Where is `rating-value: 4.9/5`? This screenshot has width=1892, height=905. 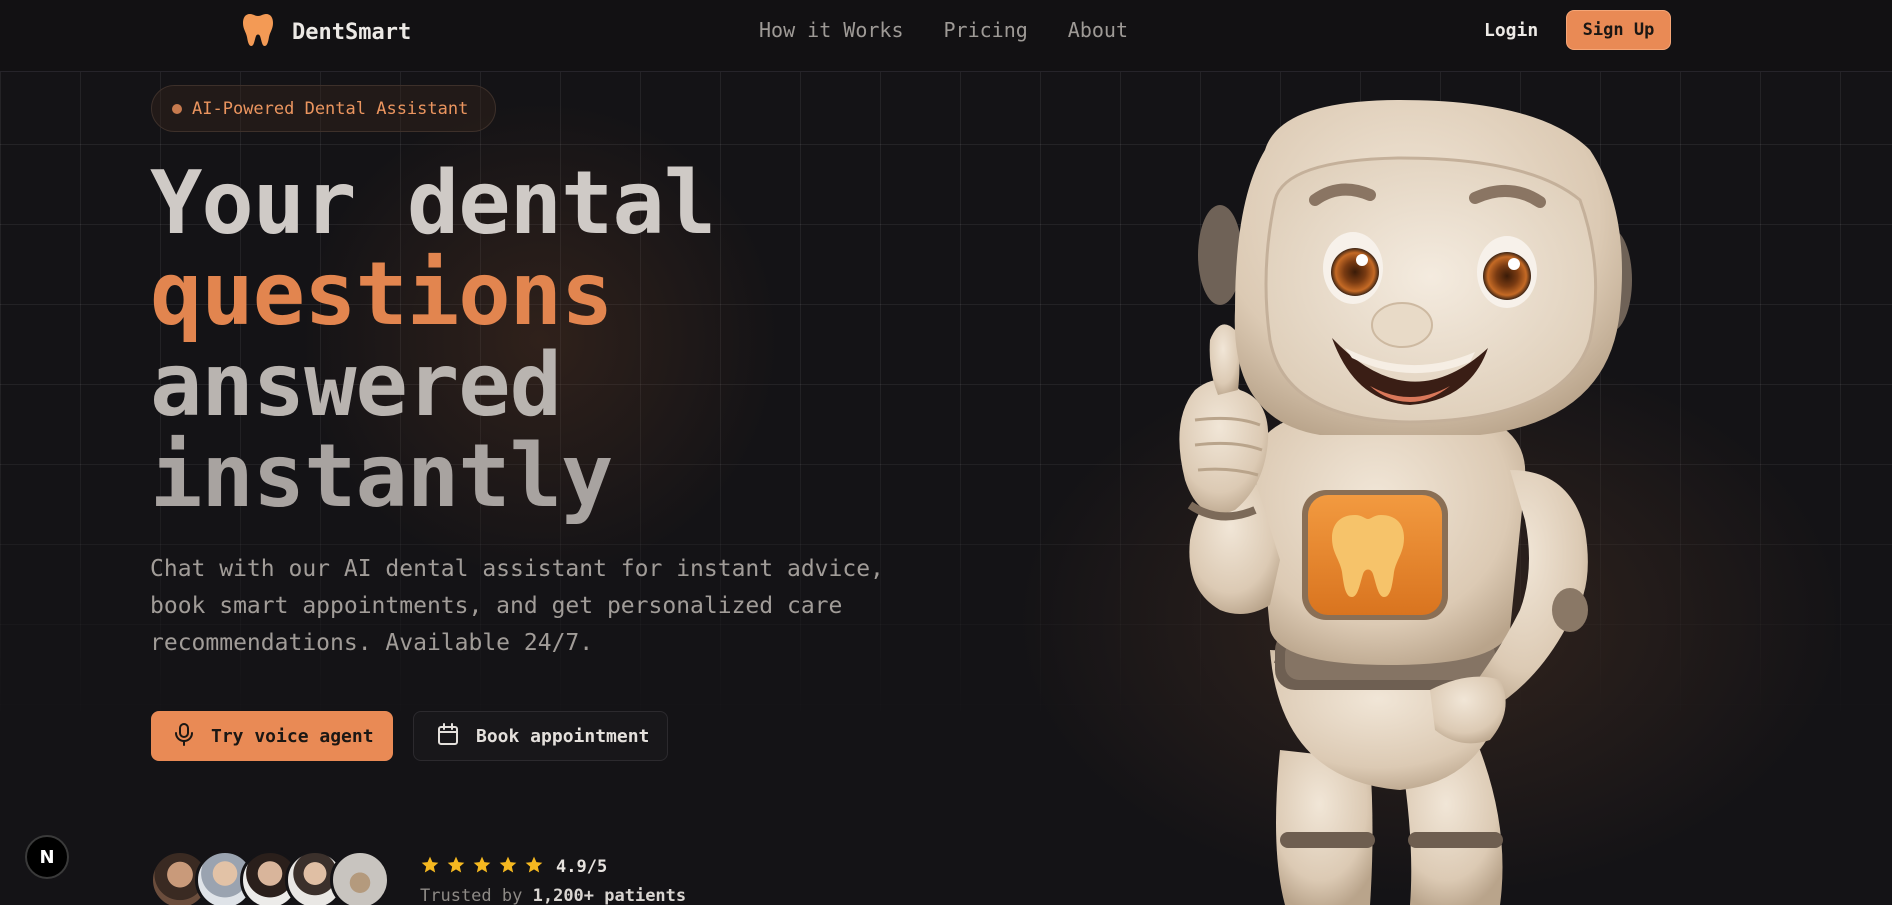 rating-value: 4.9/5 is located at coordinates (582, 867).